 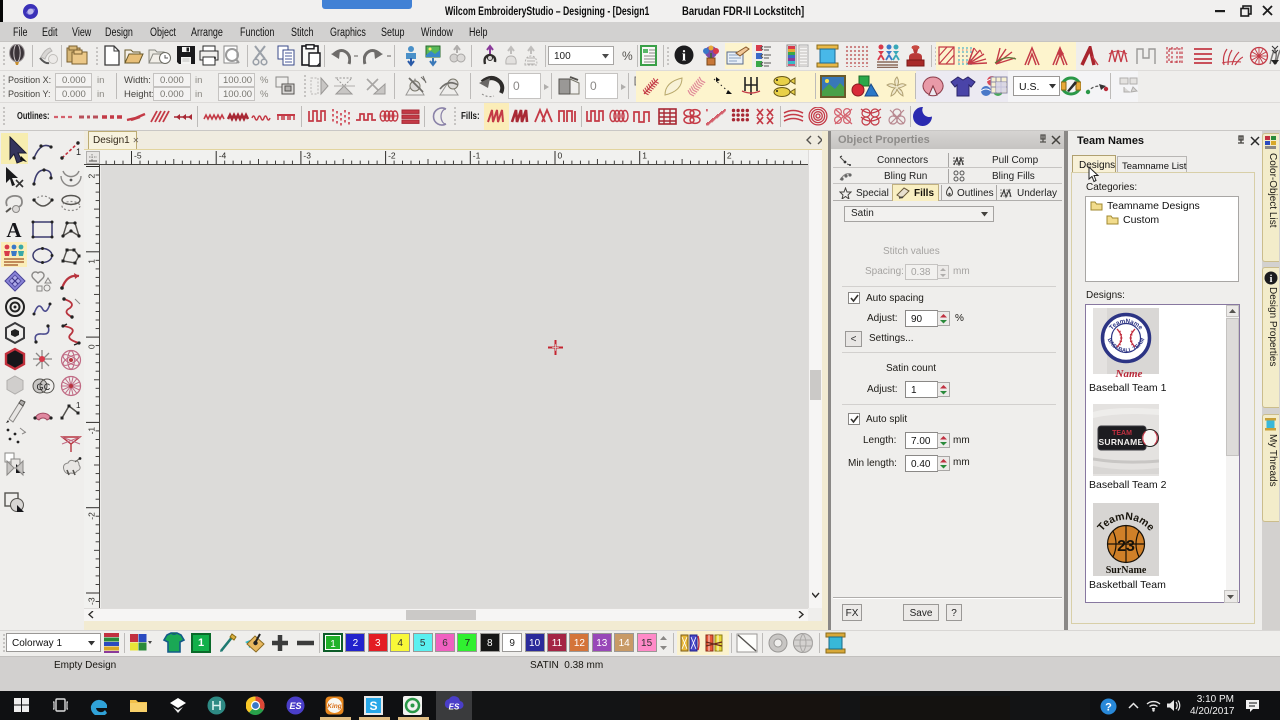 I want to click on svg-text: Name, so click(x=1129, y=374).